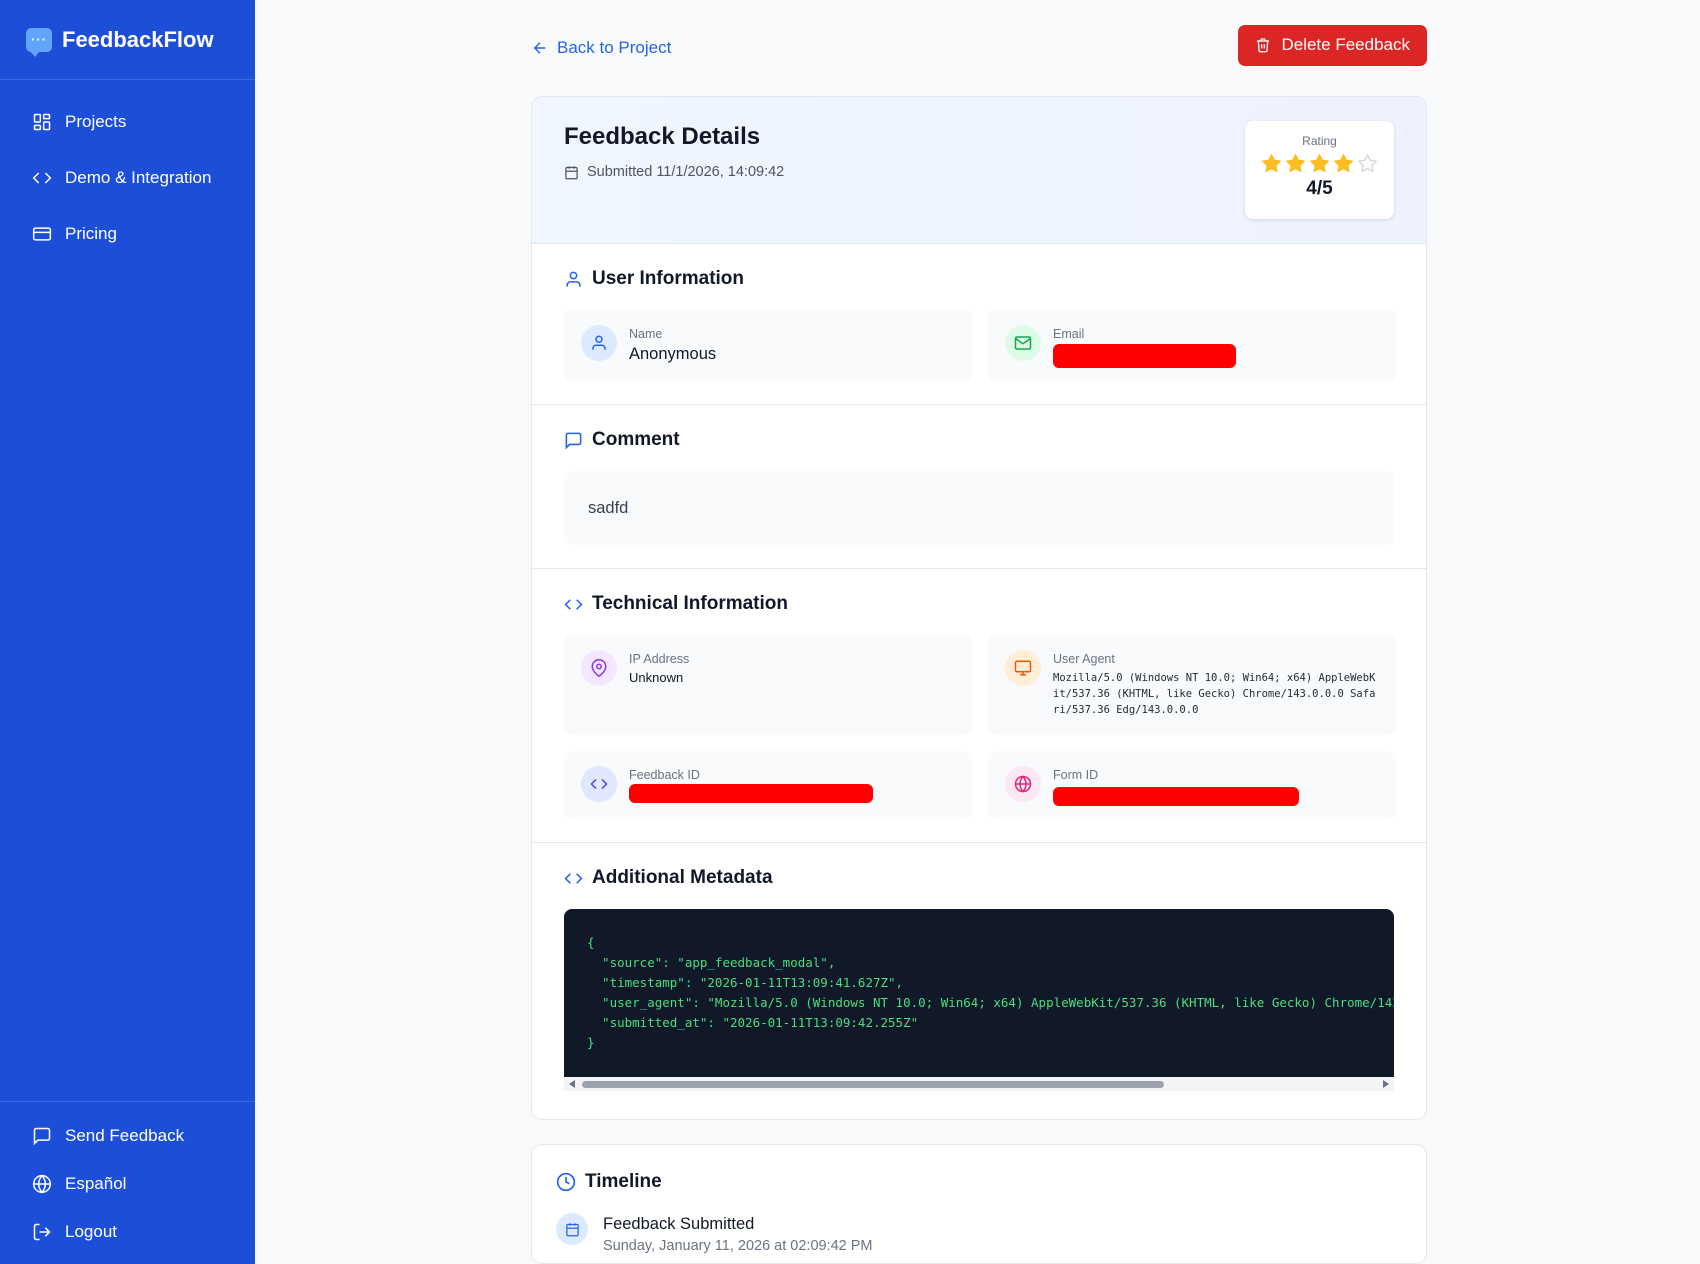 This screenshot has height=1264, width=1700. What do you see at coordinates (979, 878) in the screenshot?
I see `section-title: Additional Metadata` at bounding box center [979, 878].